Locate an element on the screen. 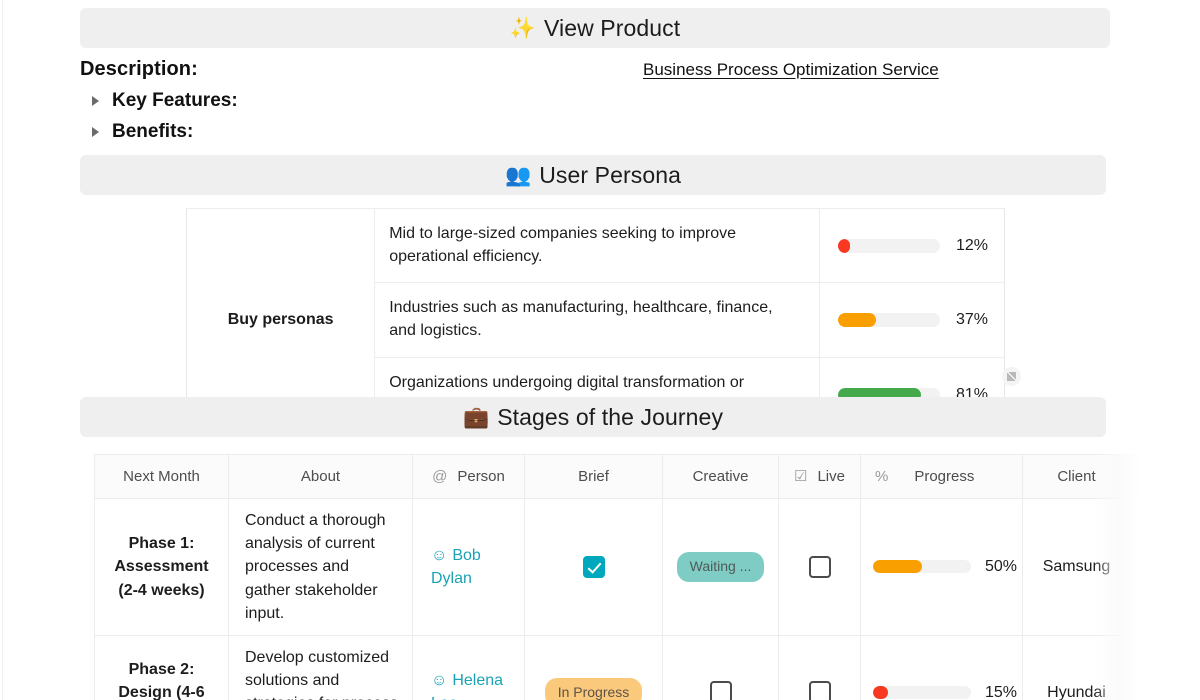 The width and height of the screenshot is (1200, 700). cell-person: ☺ Bob Dylan is located at coordinates (468, 567).